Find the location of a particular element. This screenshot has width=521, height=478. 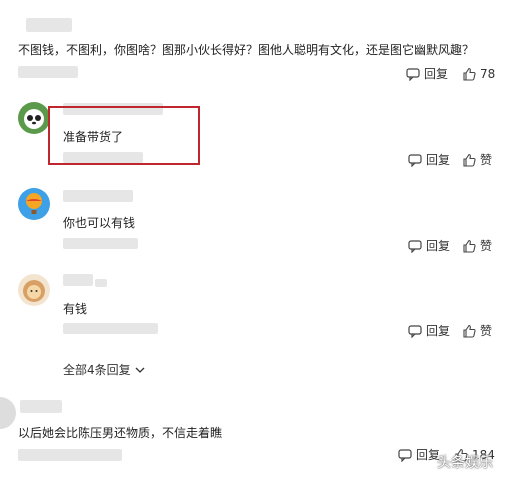

watermark: 头条娱乐 is located at coordinates (465, 462).